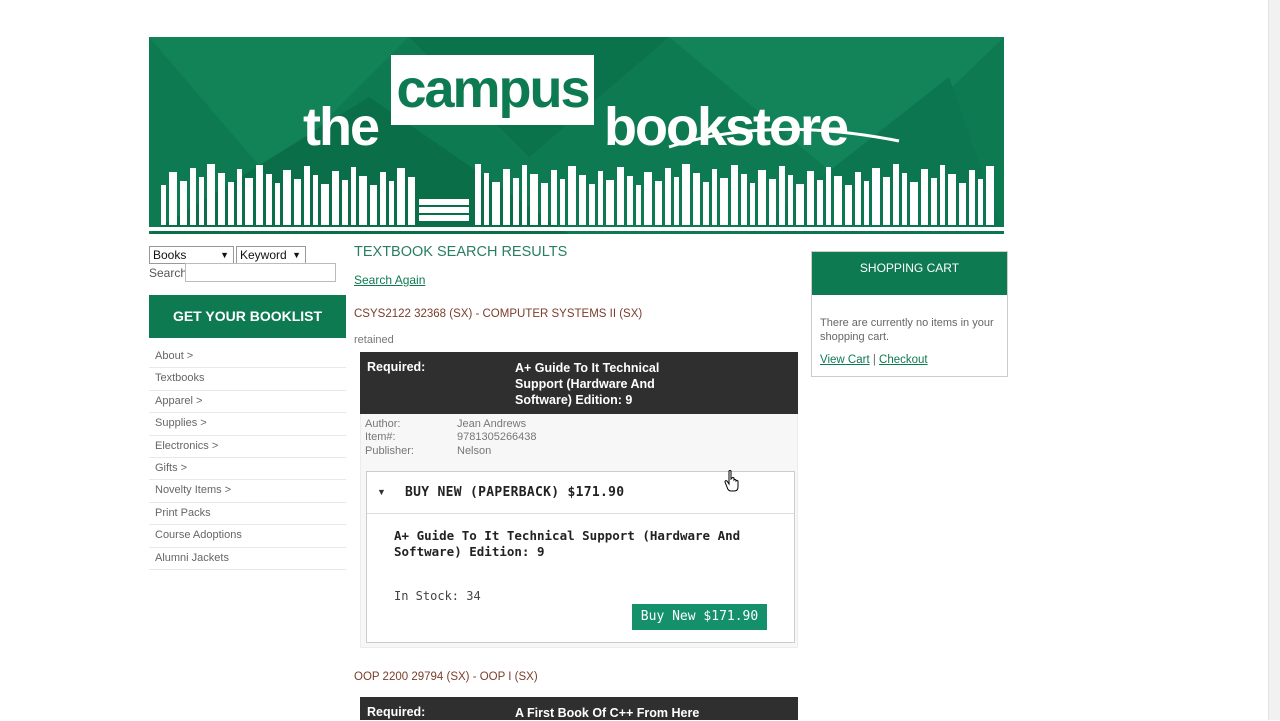 Image resolution: width=1280 pixels, height=721 pixels. I want to click on author-value: Jean Andrews, so click(492, 424).